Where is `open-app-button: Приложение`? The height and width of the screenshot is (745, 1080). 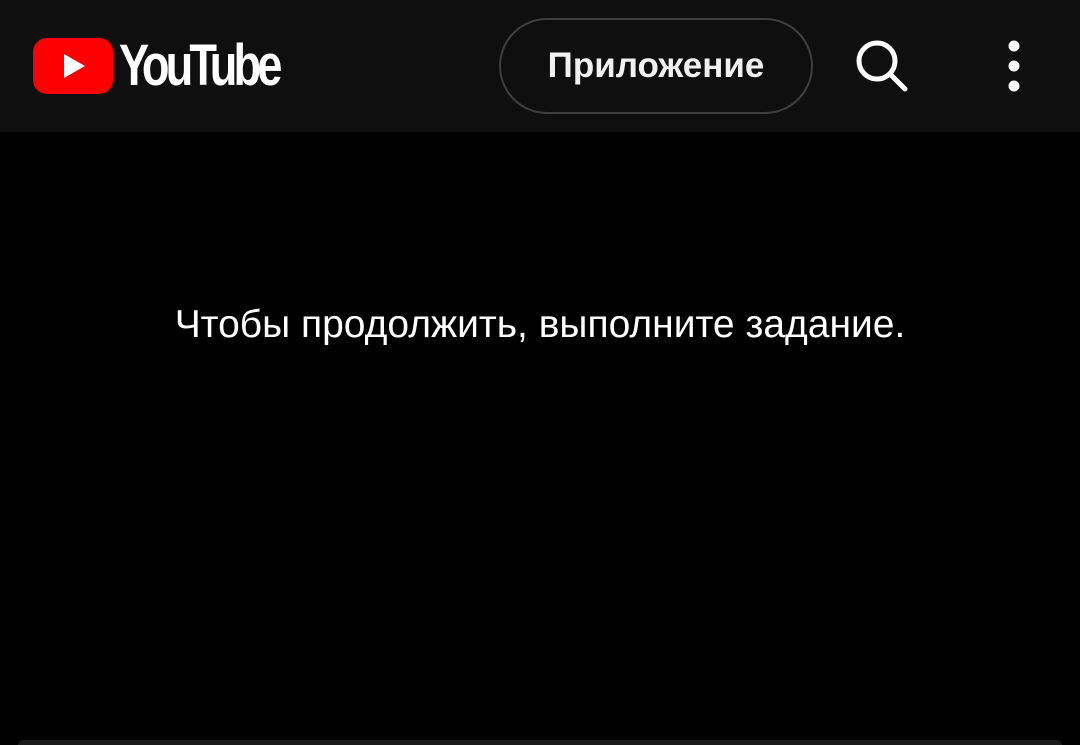 open-app-button: Приложение is located at coordinates (656, 66).